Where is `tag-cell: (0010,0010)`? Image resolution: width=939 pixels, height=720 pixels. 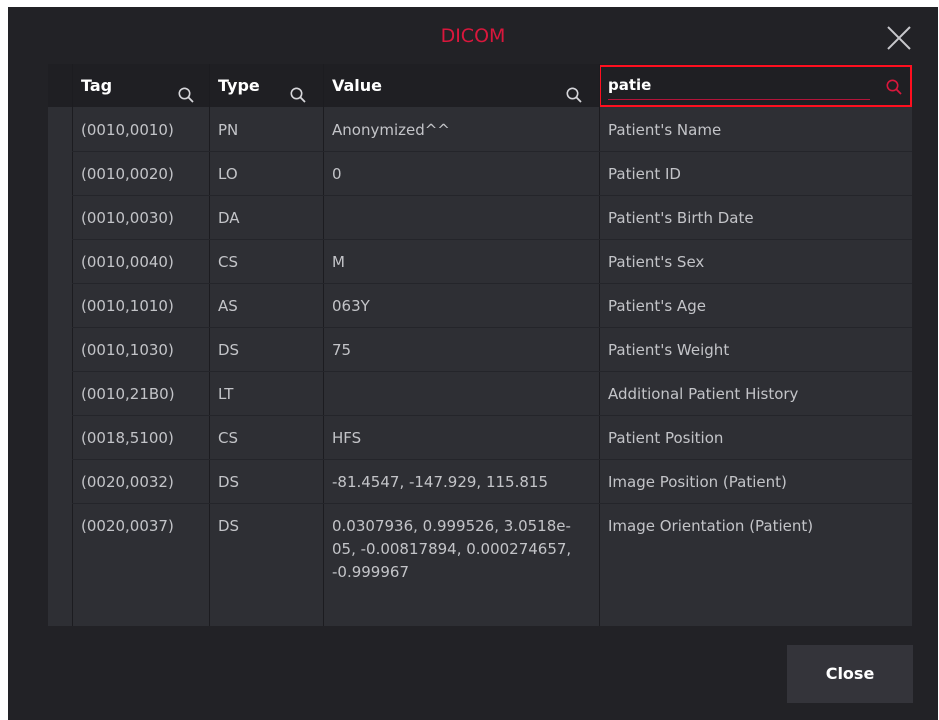 tag-cell: (0010,0010) is located at coordinates (127, 130).